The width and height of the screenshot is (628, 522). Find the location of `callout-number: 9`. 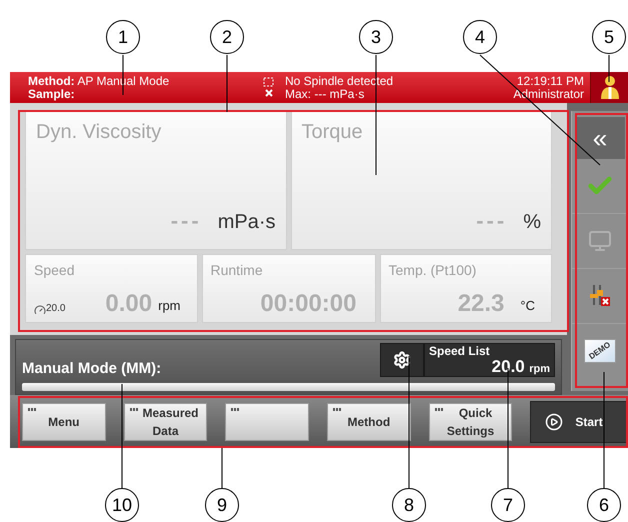

callout-number: 9 is located at coordinates (222, 505).